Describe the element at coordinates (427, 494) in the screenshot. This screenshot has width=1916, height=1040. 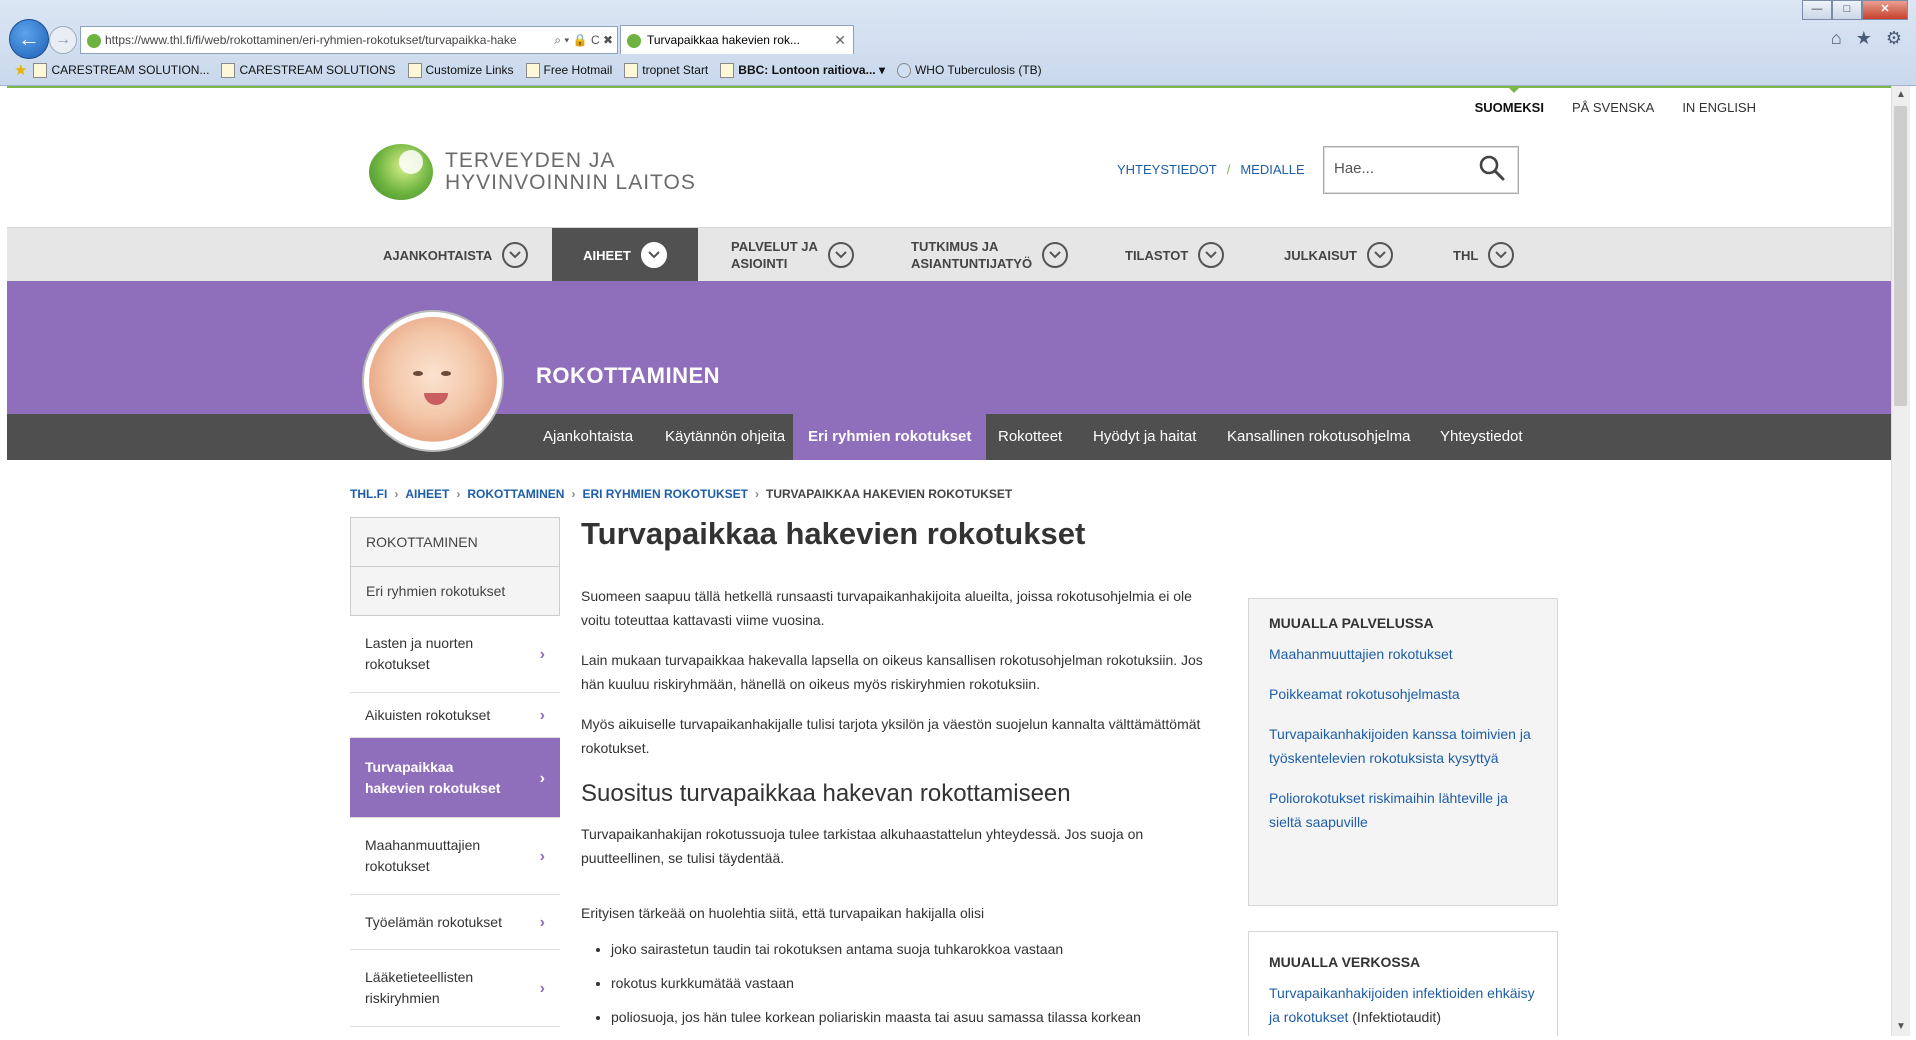
I see `breadcrumb-link: AIHEET` at that location.